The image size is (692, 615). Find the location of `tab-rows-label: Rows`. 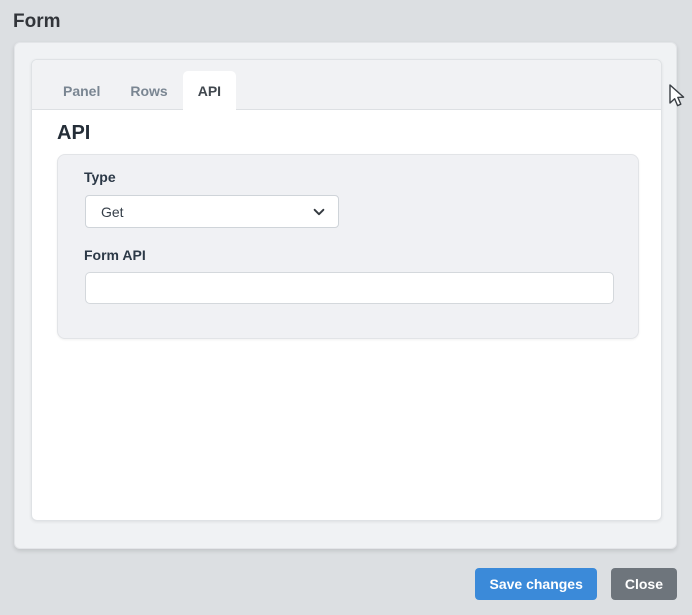

tab-rows-label: Rows is located at coordinates (149, 90).